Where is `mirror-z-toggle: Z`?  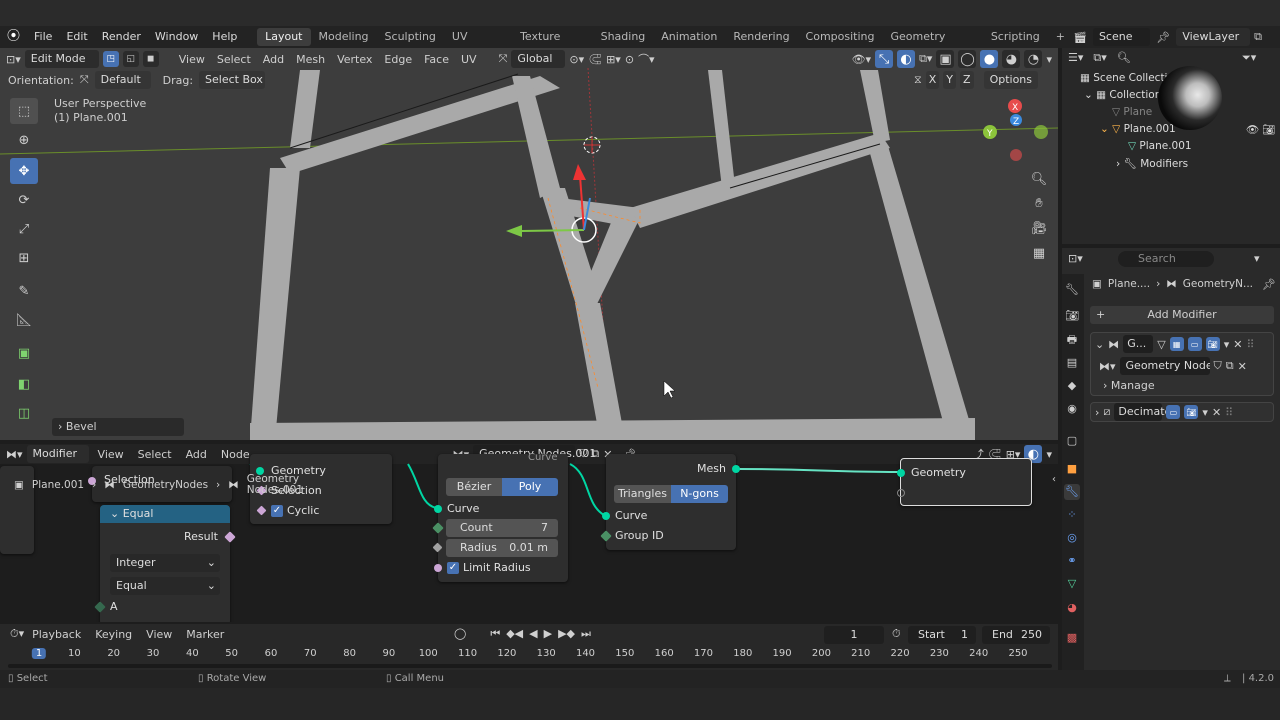 mirror-z-toggle: Z is located at coordinates (967, 80).